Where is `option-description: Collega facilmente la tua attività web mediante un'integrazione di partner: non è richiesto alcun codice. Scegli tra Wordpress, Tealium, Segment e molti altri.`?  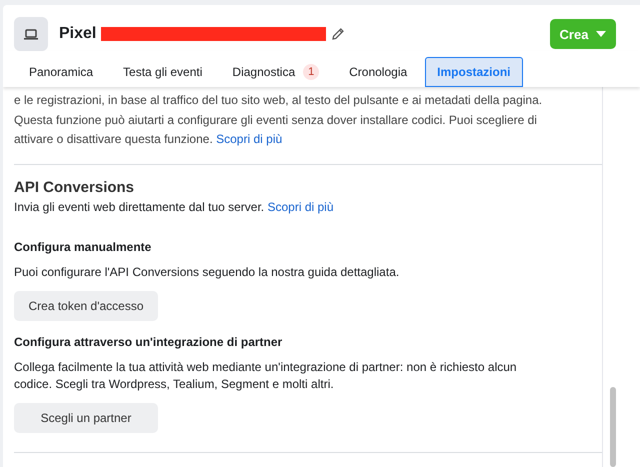
option-description: Collega facilmente la tua attività web mediante un'integrazione di partner: non è richiesto alcun codice. Scegli tra Wordpress, Tealium, Segment e molti altri. is located at coordinates (266, 375).